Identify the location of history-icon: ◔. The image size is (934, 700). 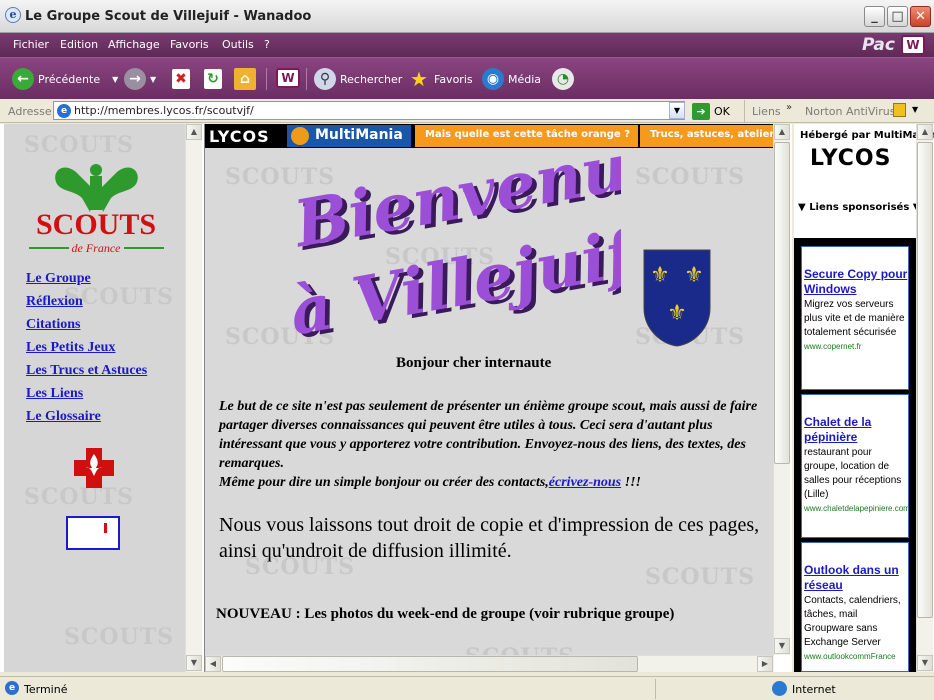
(563, 79).